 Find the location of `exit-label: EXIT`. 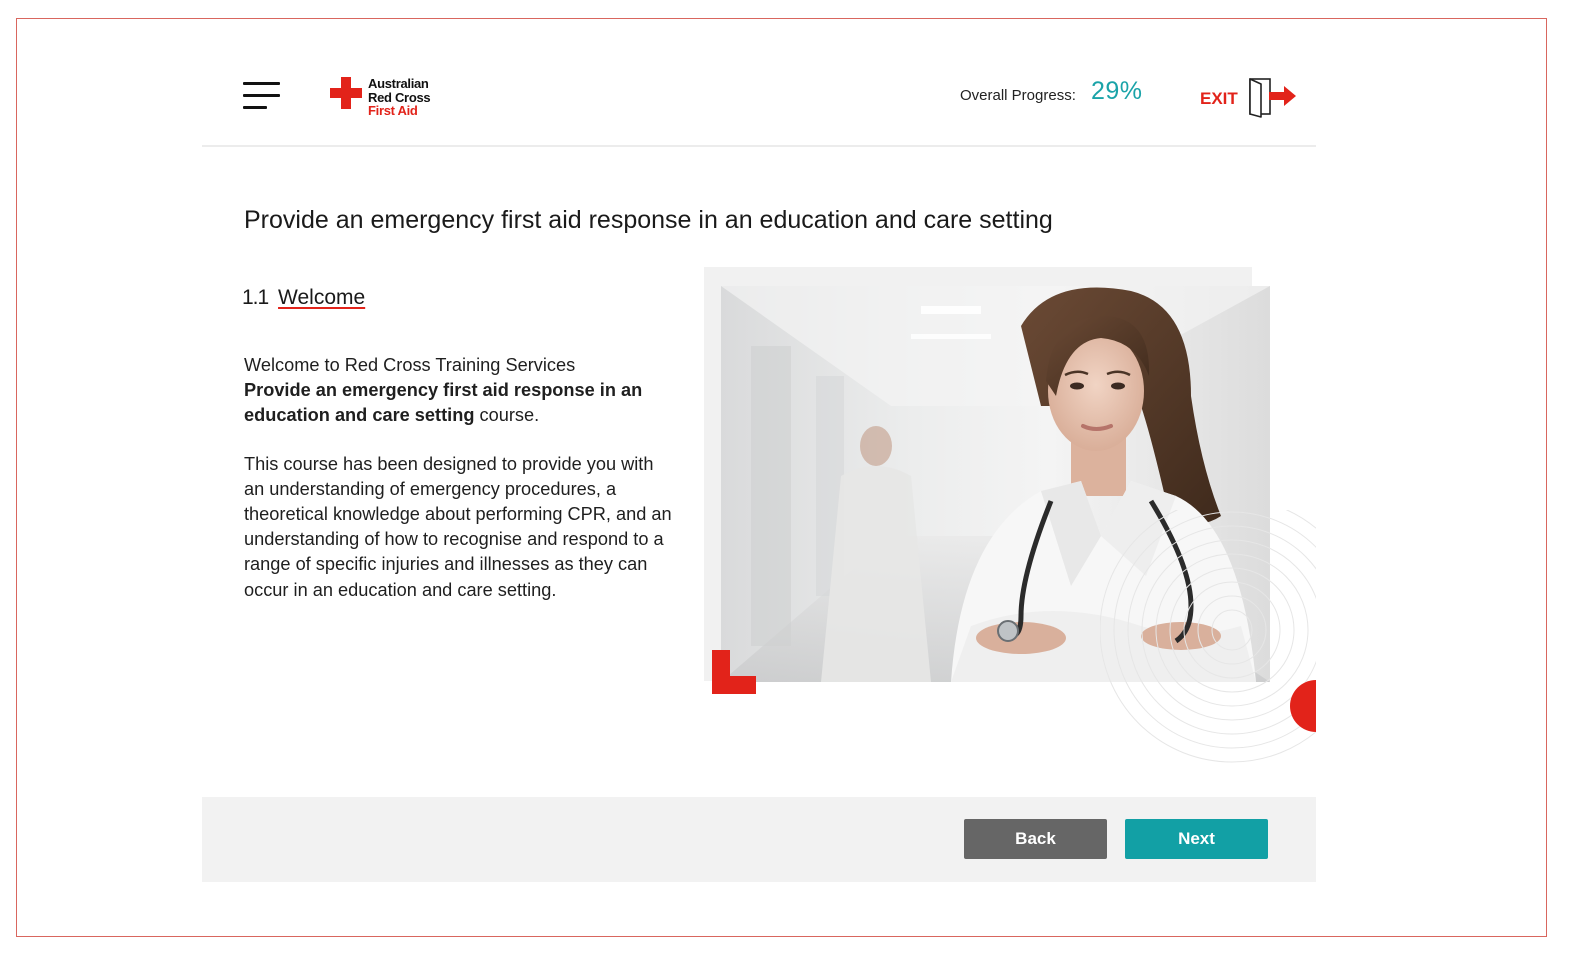

exit-label: EXIT is located at coordinates (1219, 98).